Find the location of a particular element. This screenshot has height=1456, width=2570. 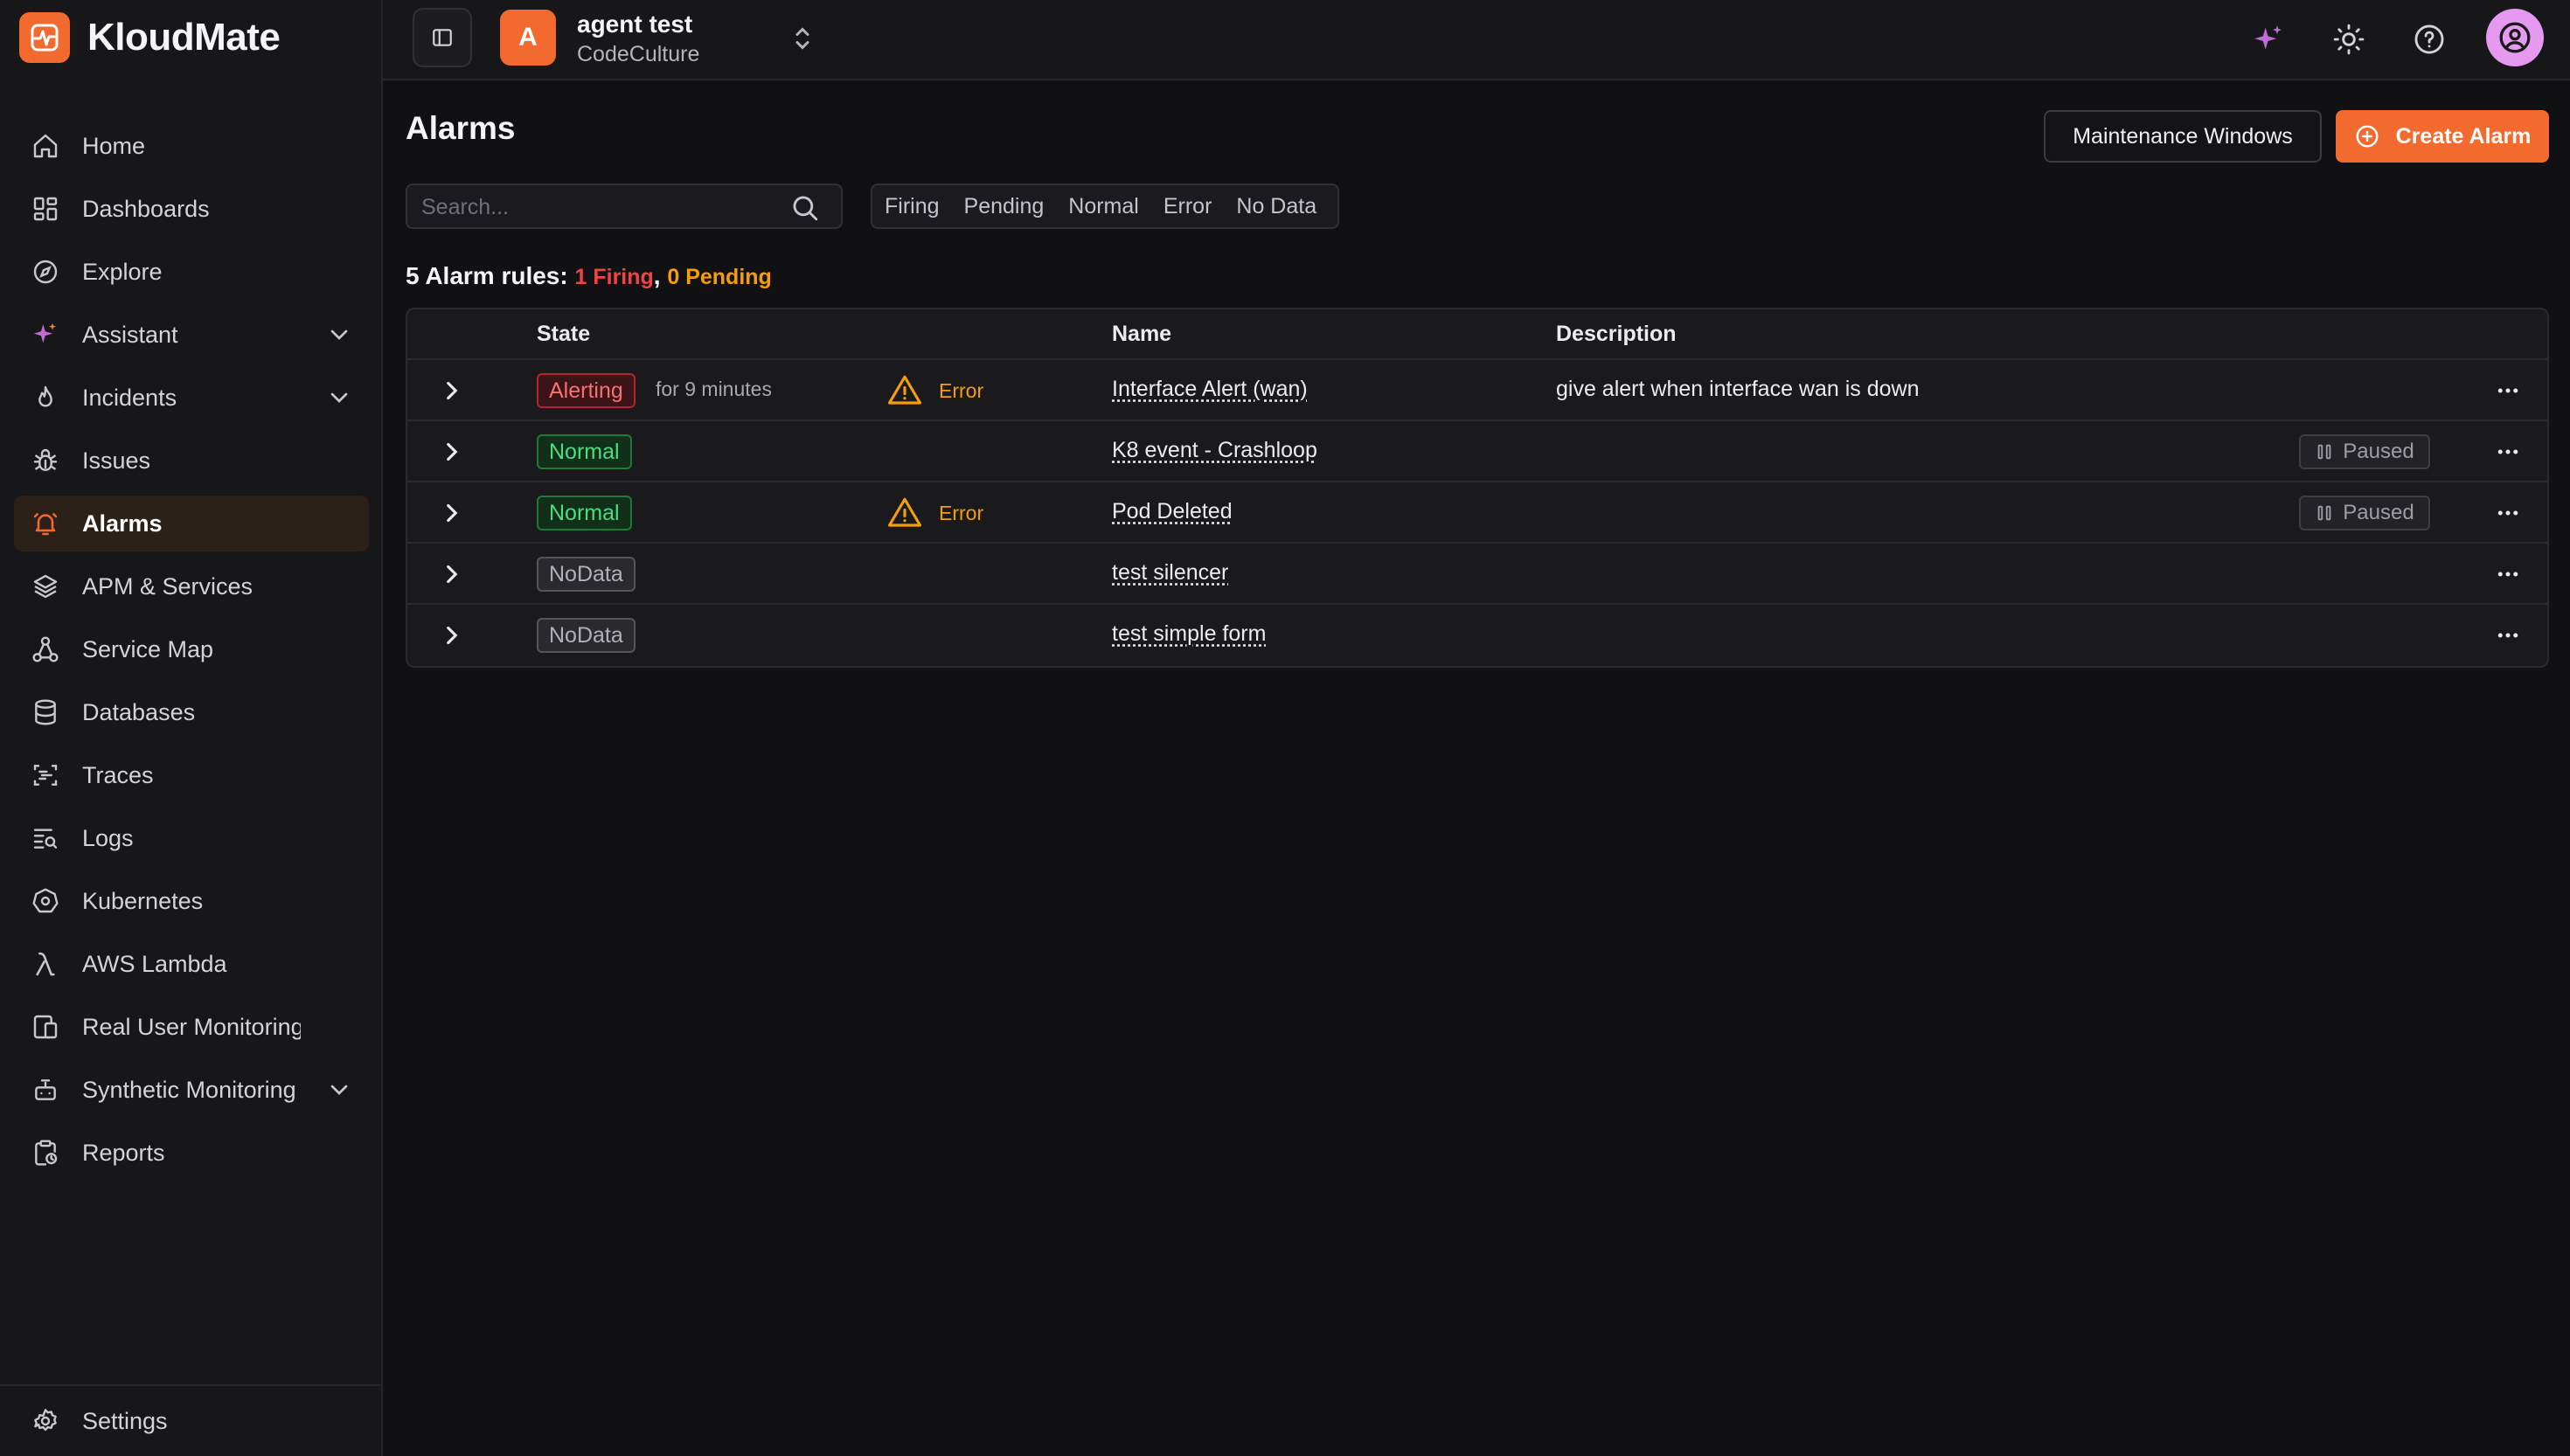

sparkle-icon is located at coordinates (45, 334).